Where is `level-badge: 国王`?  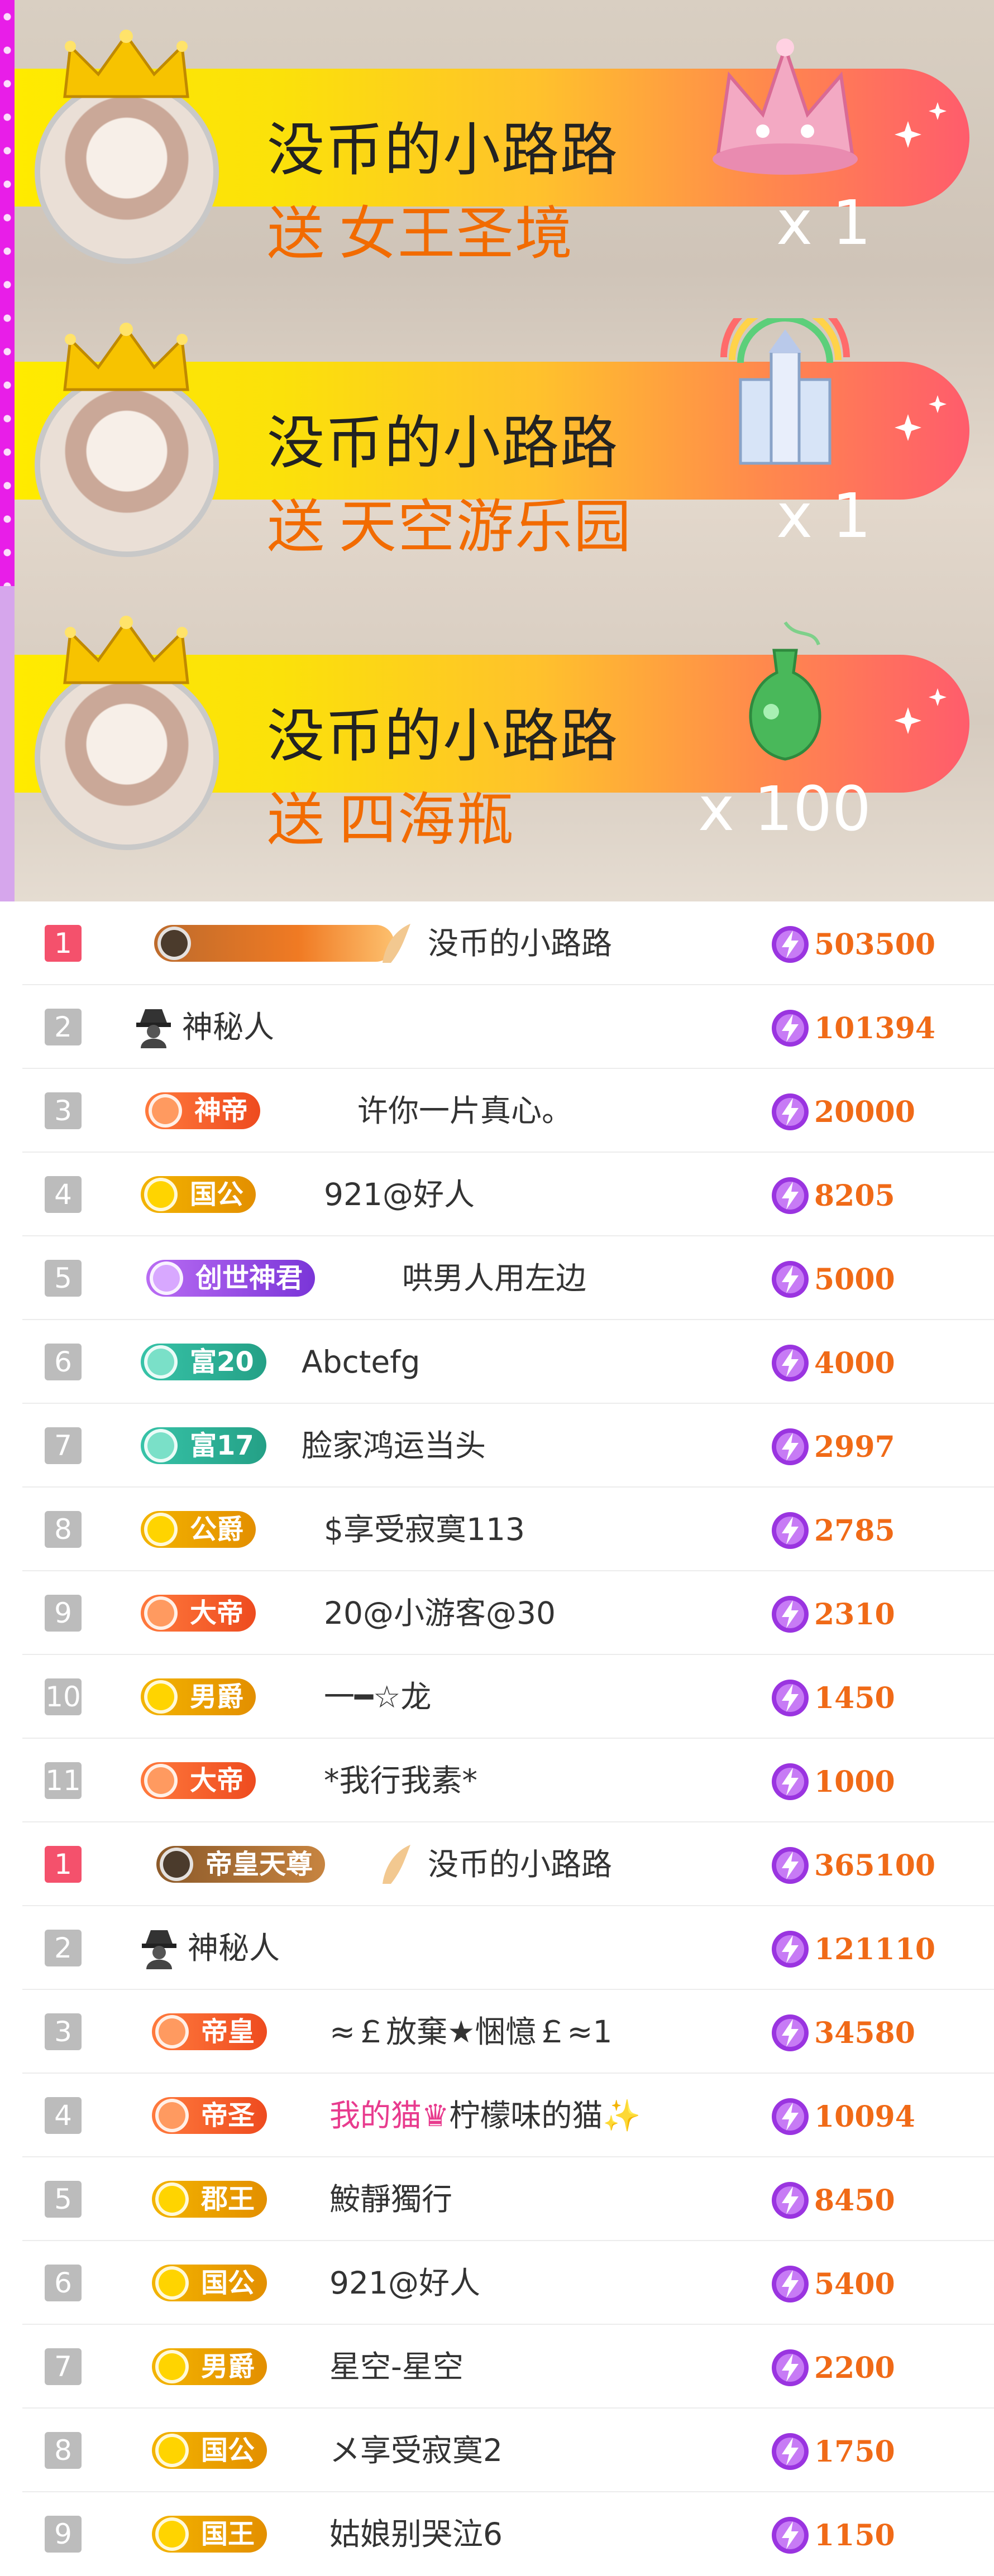 level-badge: 国王 is located at coordinates (209, 2534).